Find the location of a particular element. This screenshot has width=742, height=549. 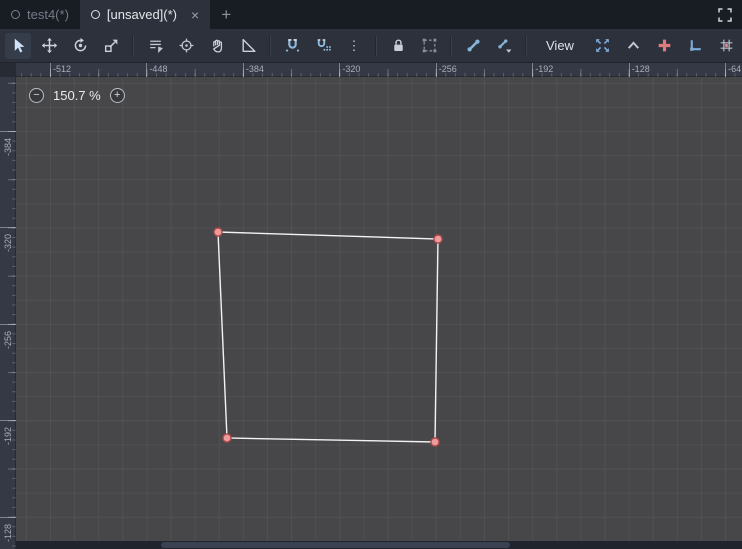

lock-selected-button is located at coordinates (398, 46).